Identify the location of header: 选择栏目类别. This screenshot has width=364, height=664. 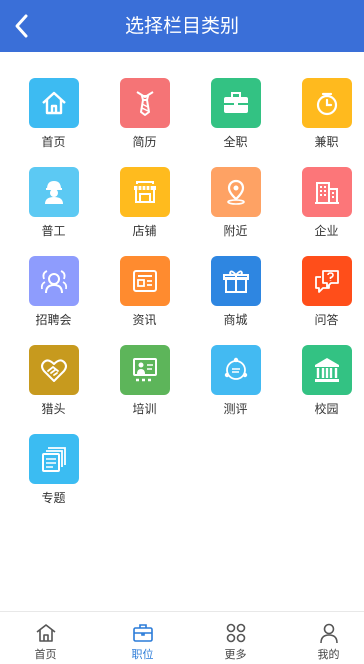
(182, 26).